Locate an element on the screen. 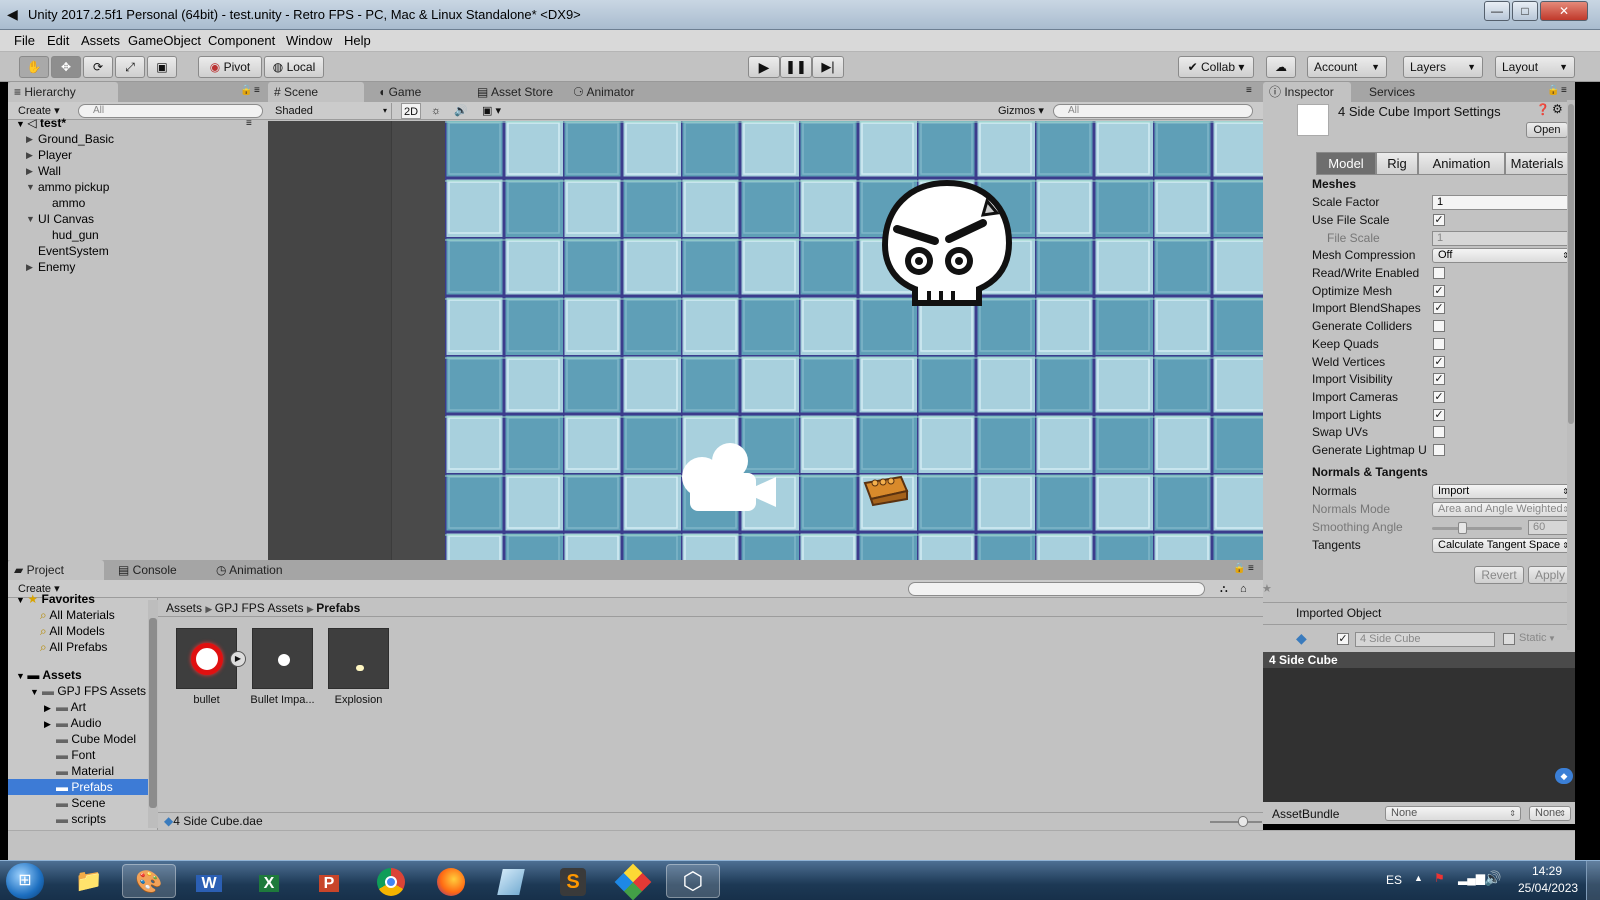  scene-menu-icon: ≡ is located at coordinates (249, 123).